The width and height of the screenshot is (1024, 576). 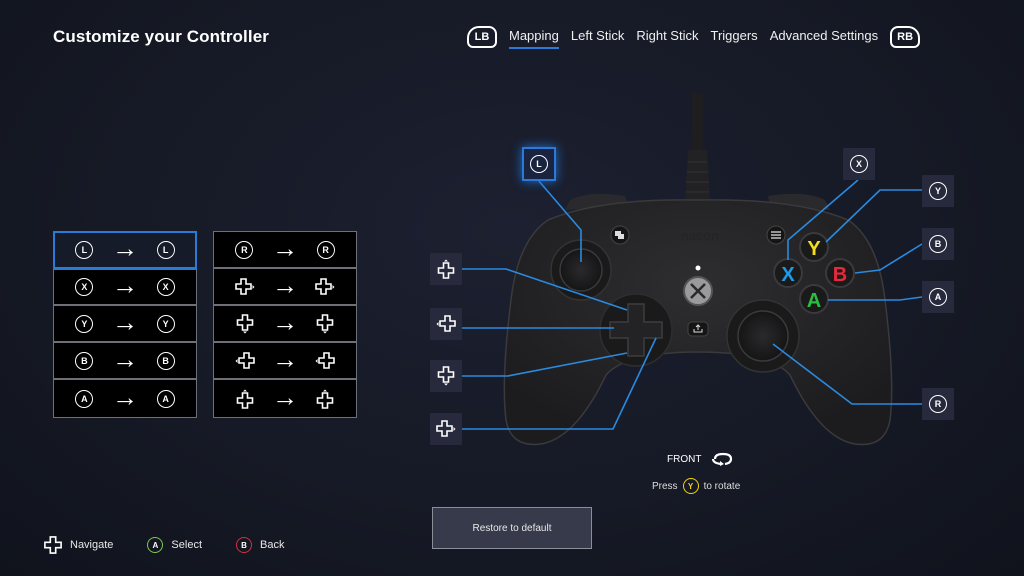 What do you see at coordinates (125, 398) in the screenshot?
I see `mapping-row-a: A → A` at bounding box center [125, 398].